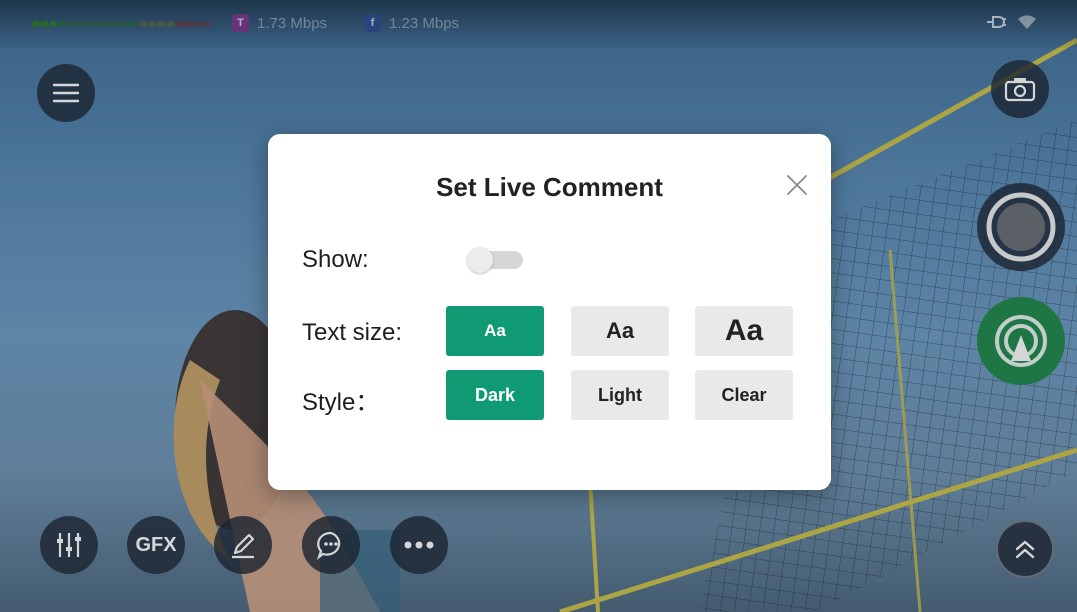 The width and height of the screenshot is (1077, 612). Describe the element at coordinates (480, 260) in the screenshot. I see `toggle-knob` at that location.